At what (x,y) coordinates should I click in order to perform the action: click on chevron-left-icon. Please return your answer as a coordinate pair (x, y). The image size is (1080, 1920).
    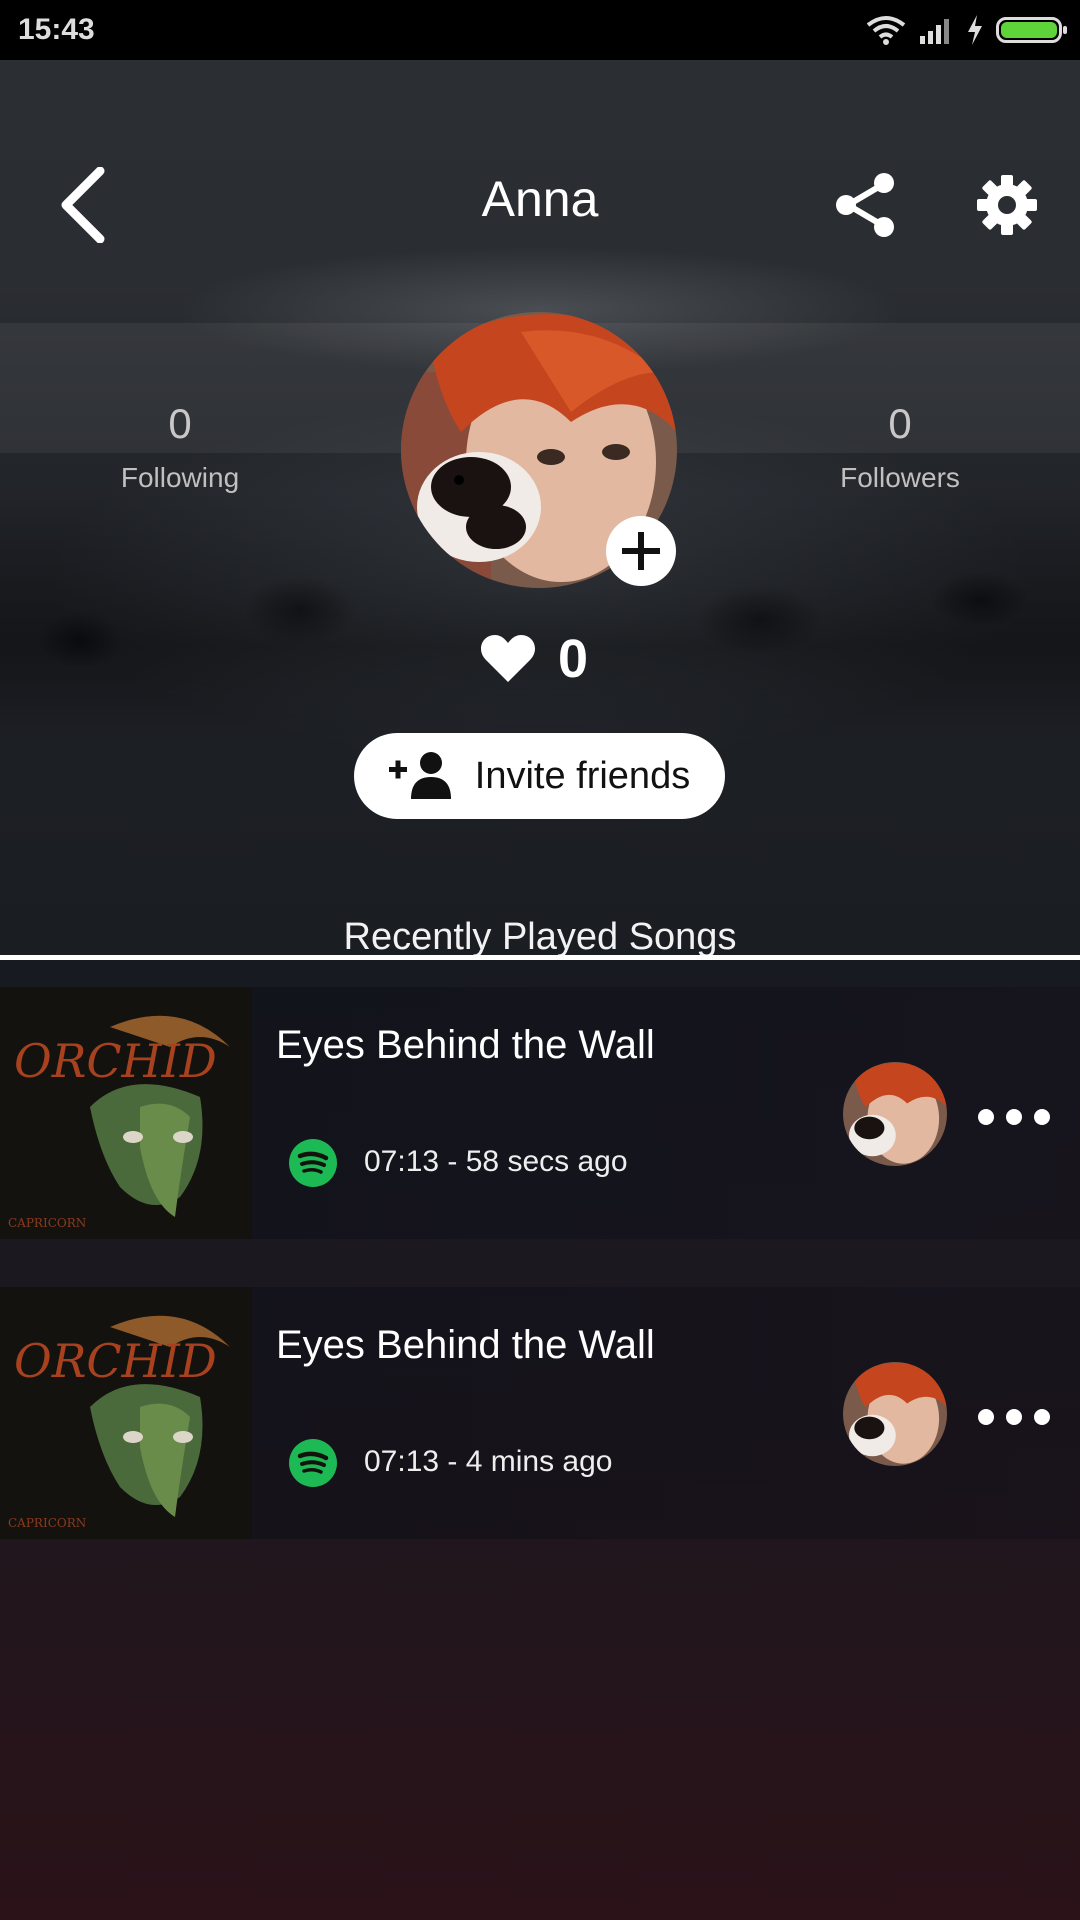
    Looking at the image, I should click on (83, 205).